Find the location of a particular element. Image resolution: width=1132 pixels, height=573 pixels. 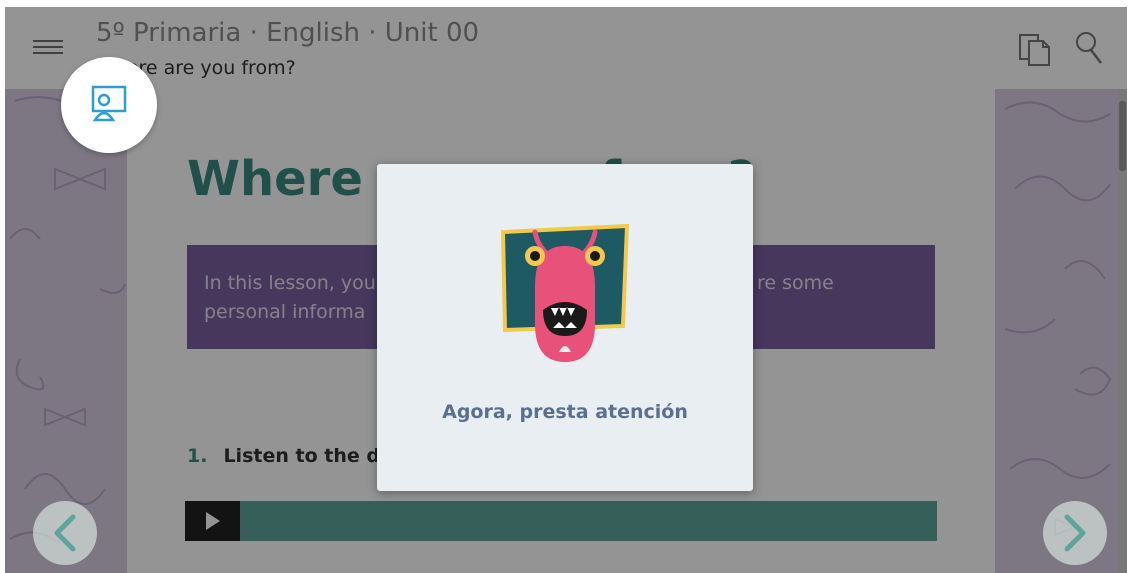

modal-message: Agora, presta atención is located at coordinates (565, 412).